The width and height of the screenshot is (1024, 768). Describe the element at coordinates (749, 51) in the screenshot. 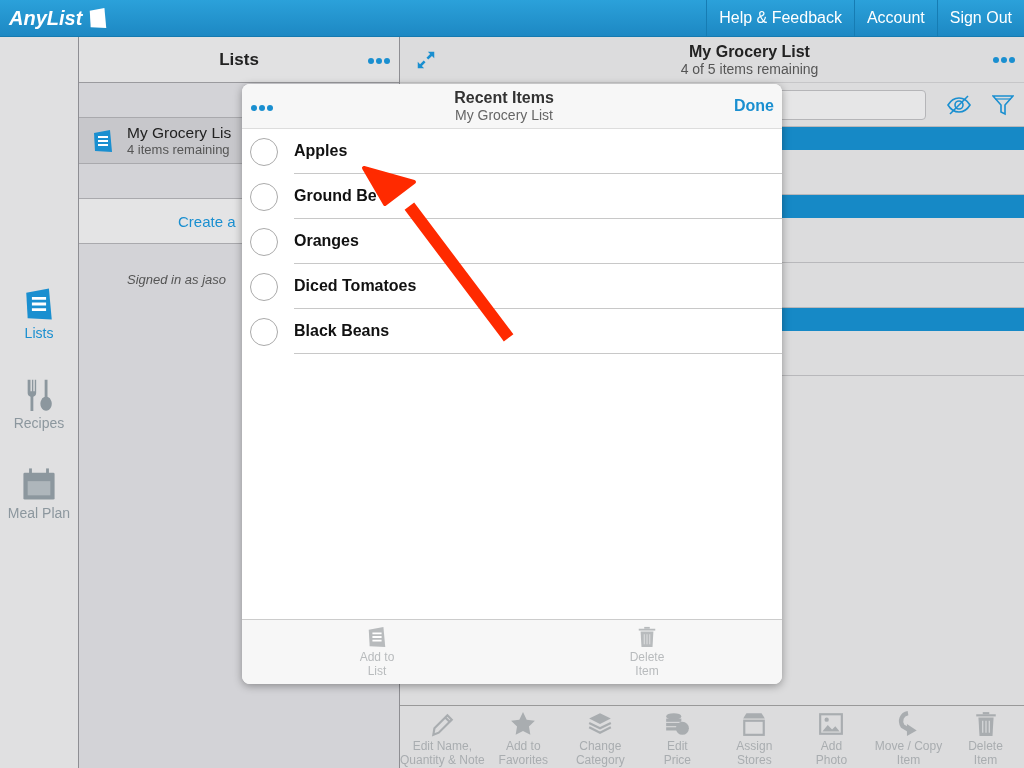

I see `list-title: My Grocery List` at that location.